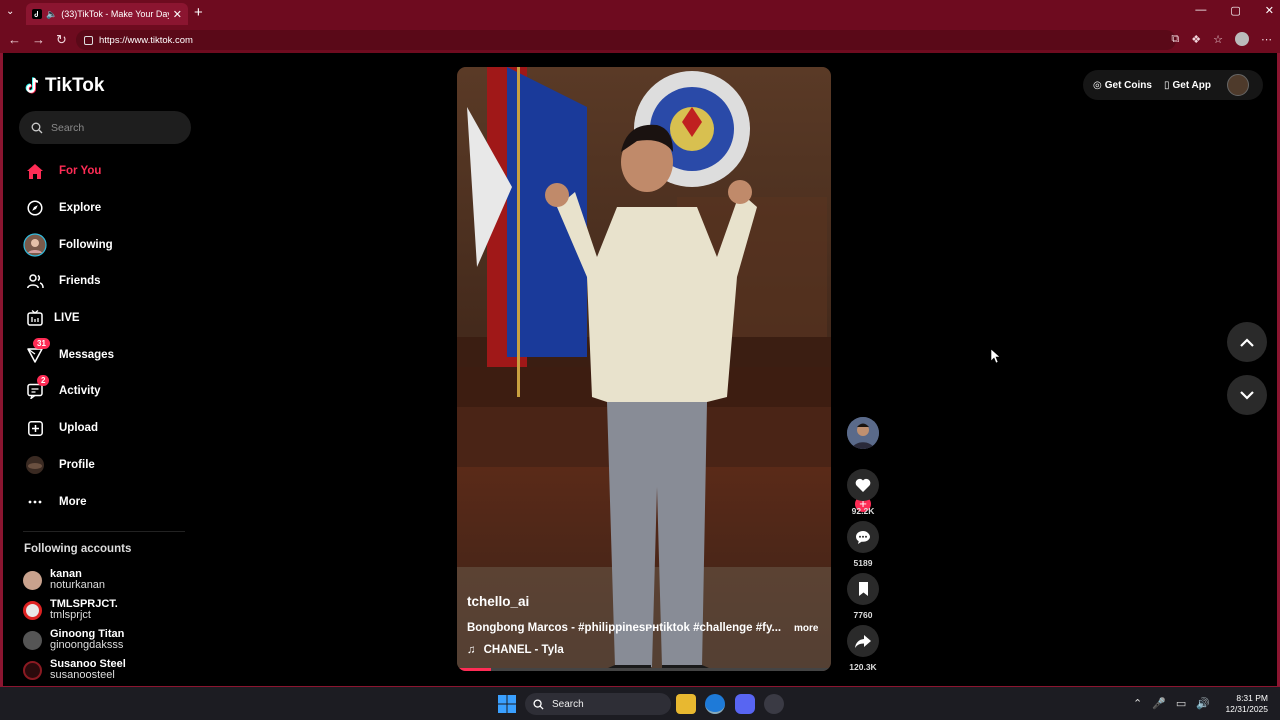  Describe the element at coordinates (507, 704) in the screenshot. I see `windows-start-icon` at that location.